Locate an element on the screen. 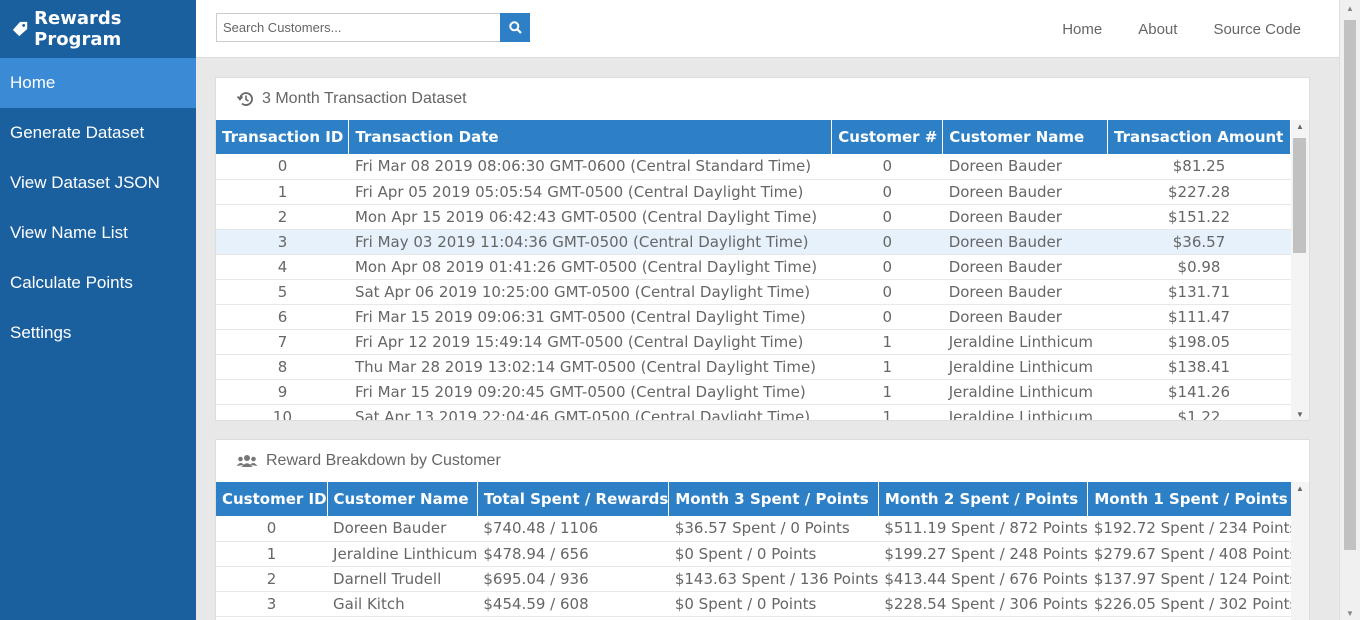  nav-about-link: About is located at coordinates (1157, 29).